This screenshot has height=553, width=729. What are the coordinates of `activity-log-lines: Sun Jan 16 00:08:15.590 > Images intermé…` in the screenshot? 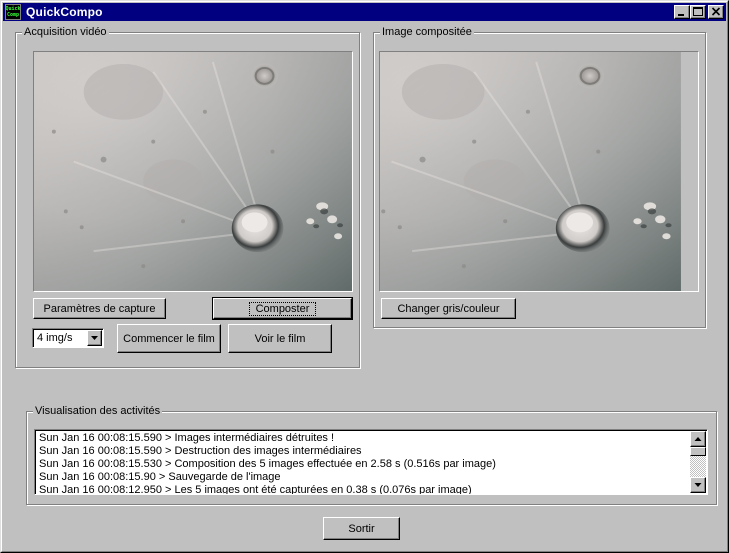 It's located at (364, 463).